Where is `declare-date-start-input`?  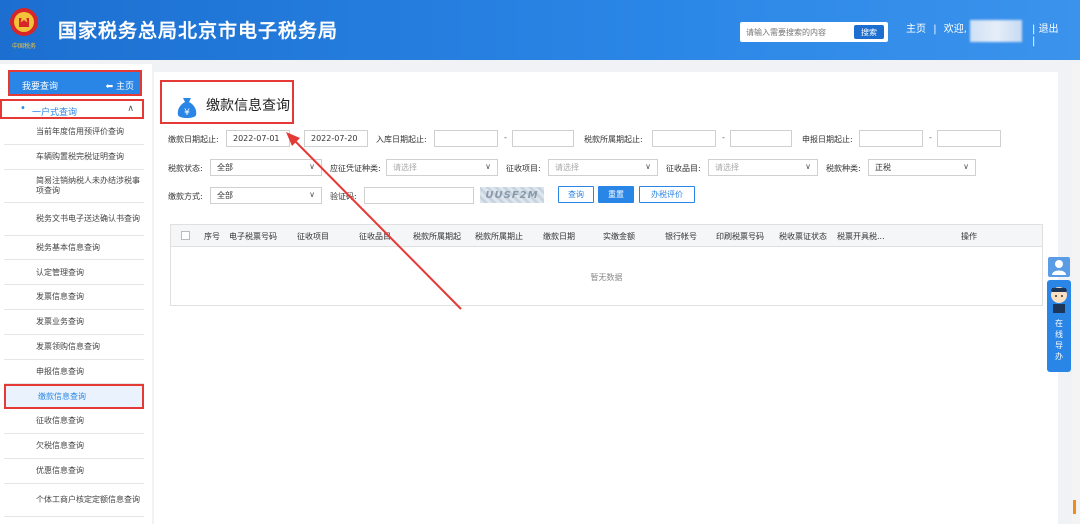 declare-date-start-input is located at coordinates (891, 138).